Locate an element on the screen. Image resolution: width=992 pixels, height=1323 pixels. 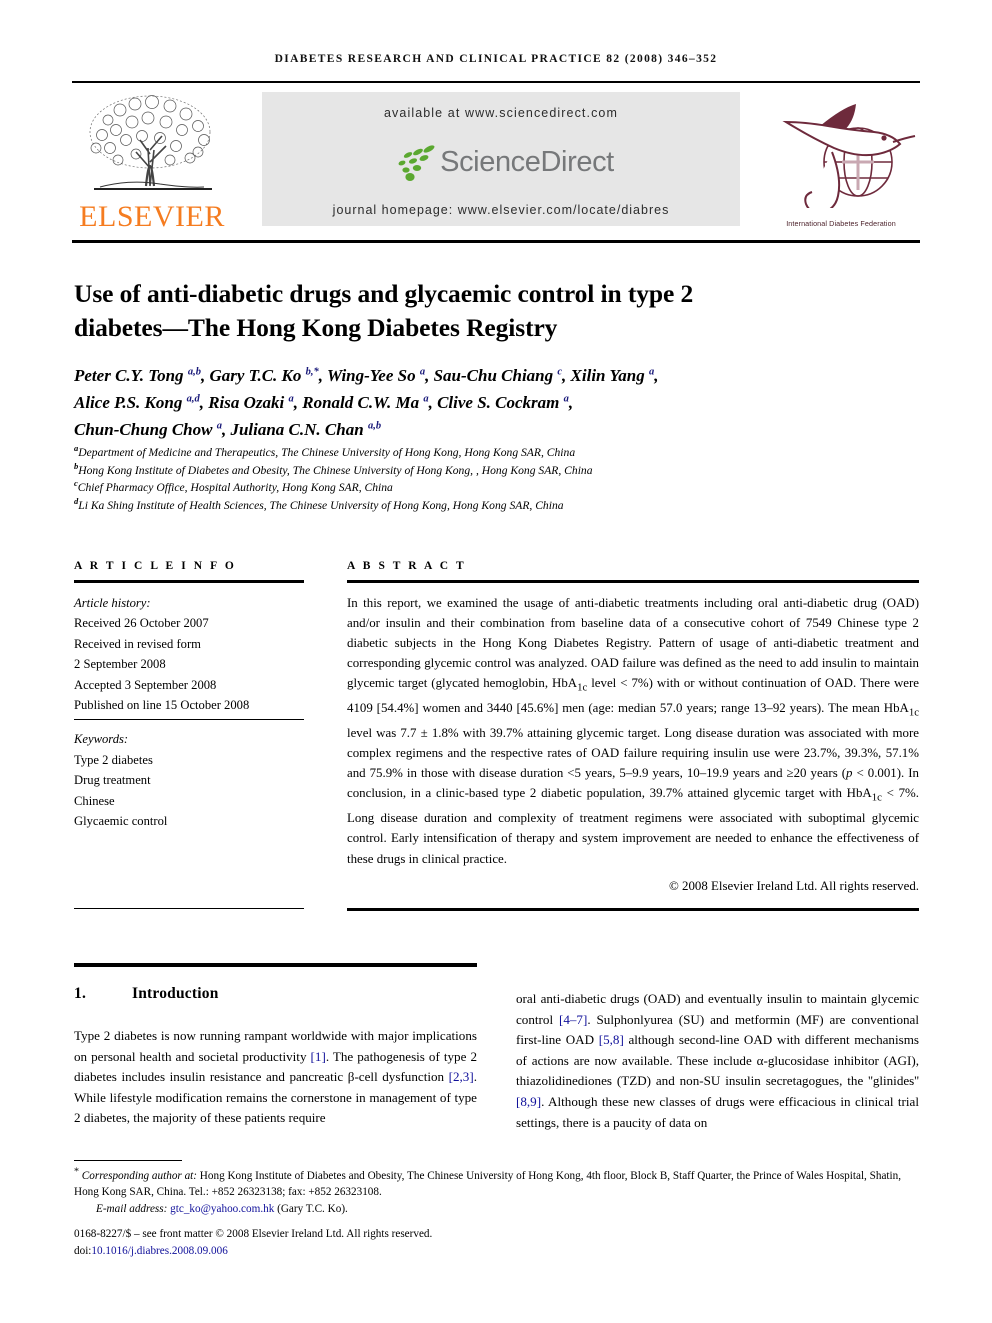
keyword-item: Chinese is located at coordinates (94, 800).